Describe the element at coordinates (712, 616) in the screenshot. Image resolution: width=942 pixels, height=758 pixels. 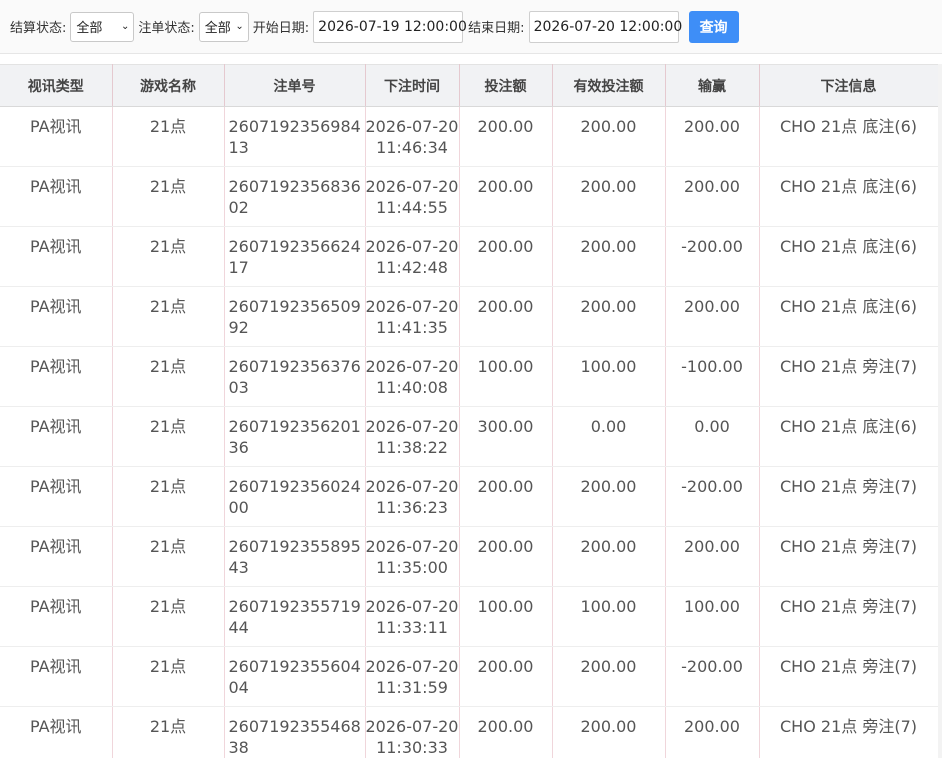
I see `cell-win-loss: 100.00` at that location.